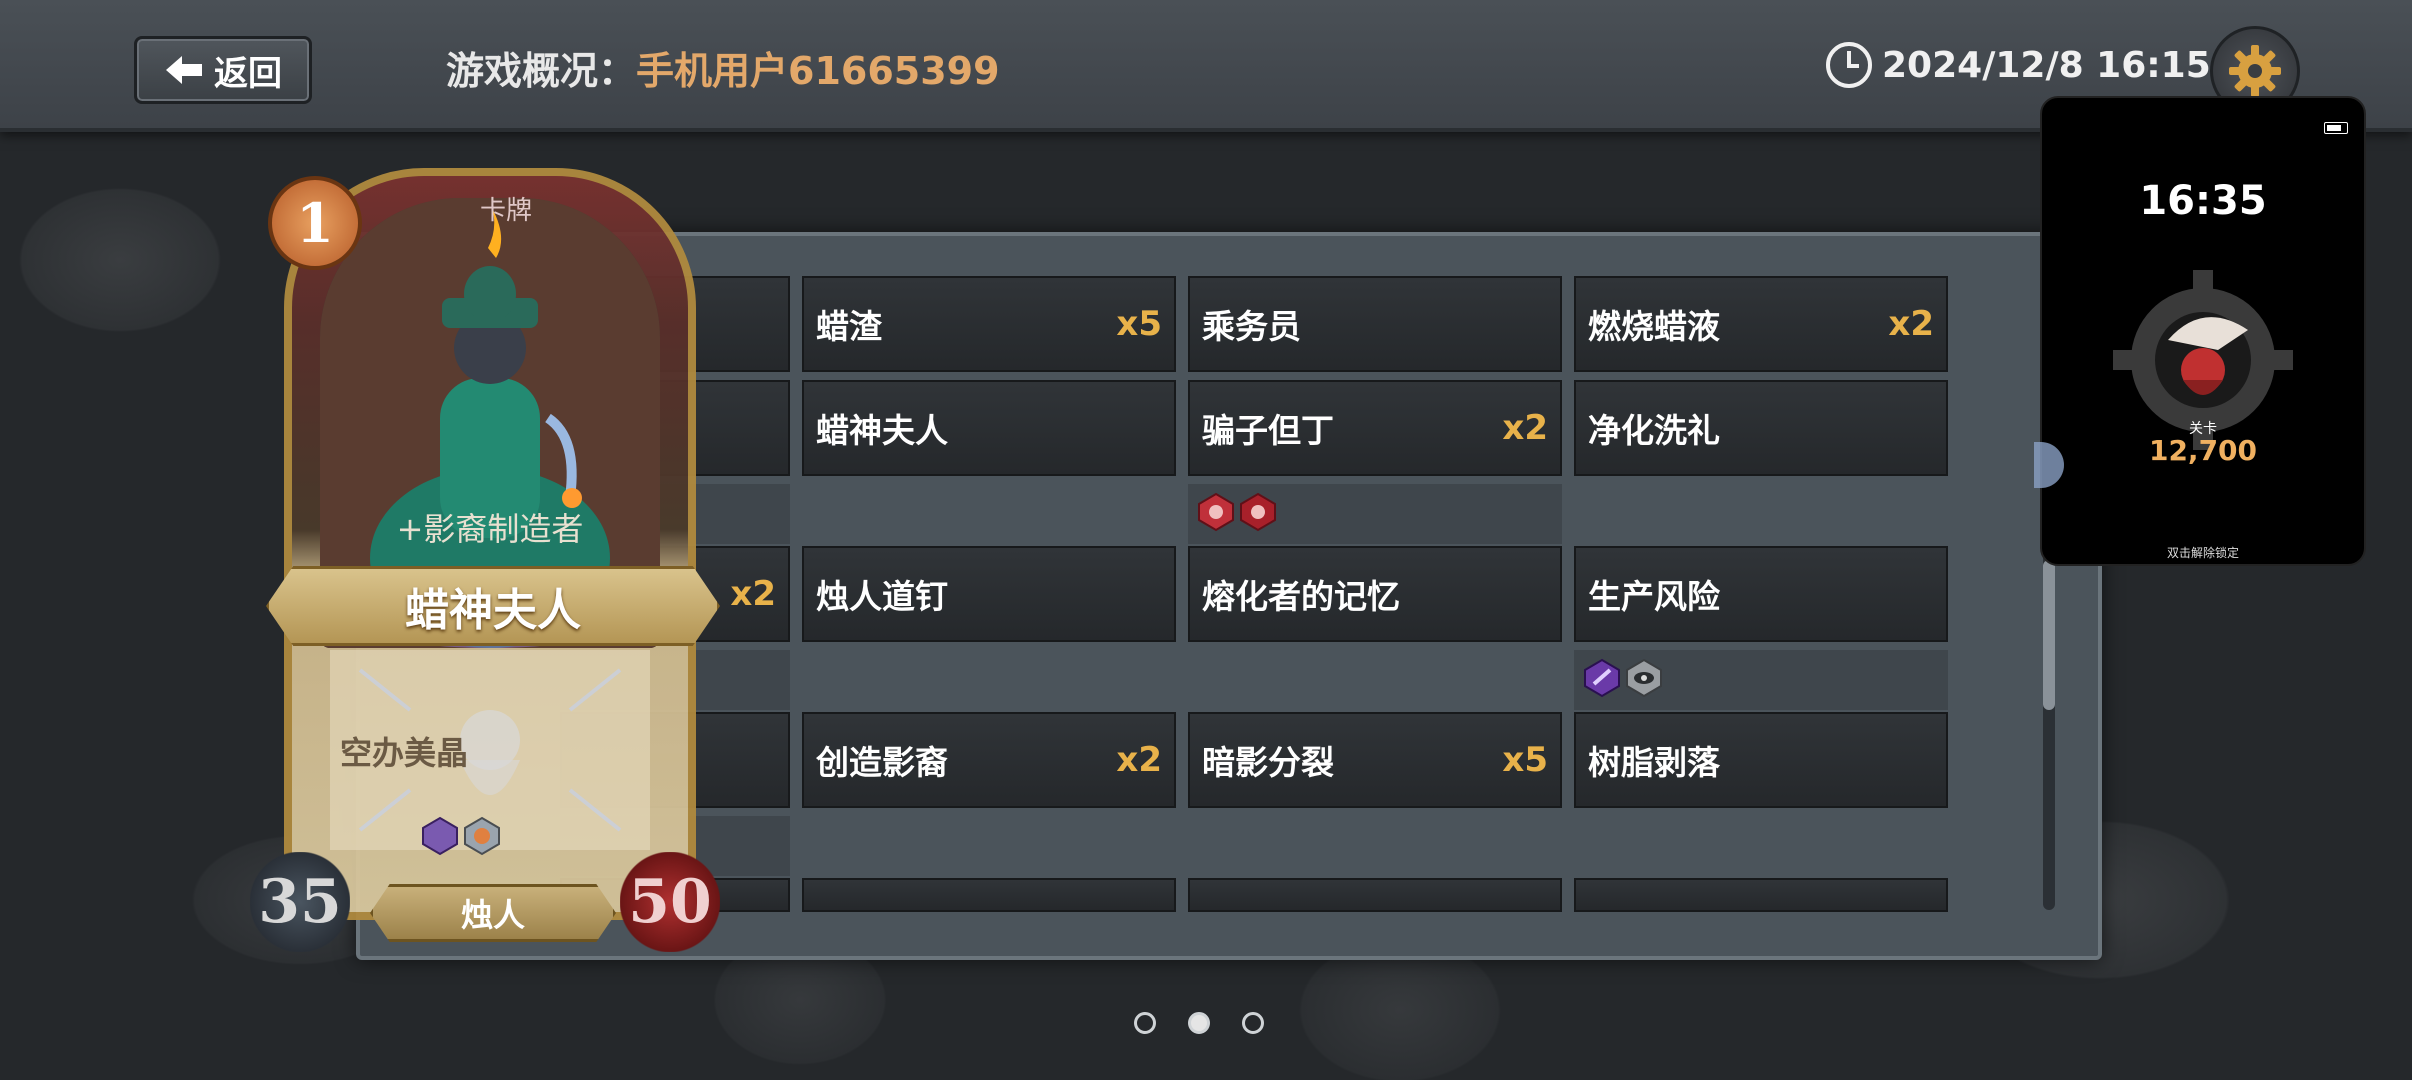 The height and width of the screenshot is (1080, 2412). What do you see at coordinates (882, 762) in the screenshot?
I see `deck-card-name: 创造影裔` at bounding box center [882, 762].